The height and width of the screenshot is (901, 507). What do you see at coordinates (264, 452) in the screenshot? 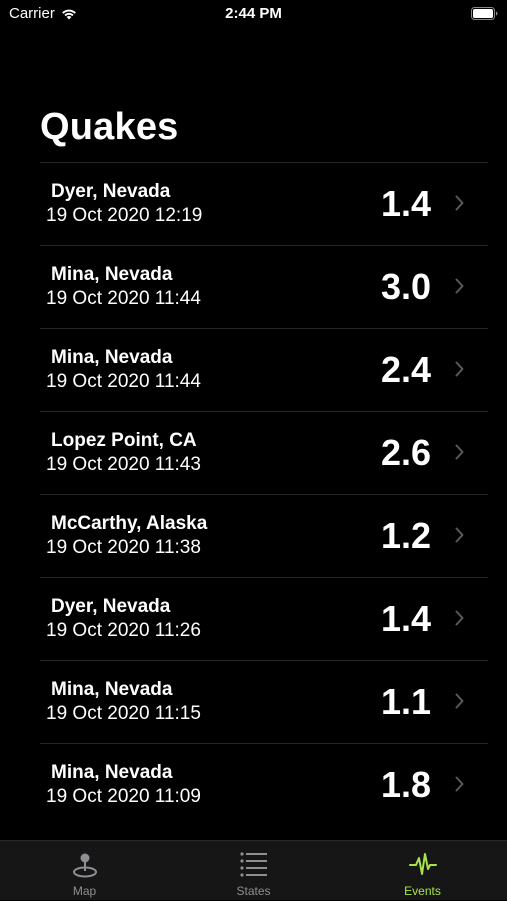
I see `quake-row: Lopez Point, CA 19 Oct 2020 11:43 2.6` at bounding box center [264, 452].